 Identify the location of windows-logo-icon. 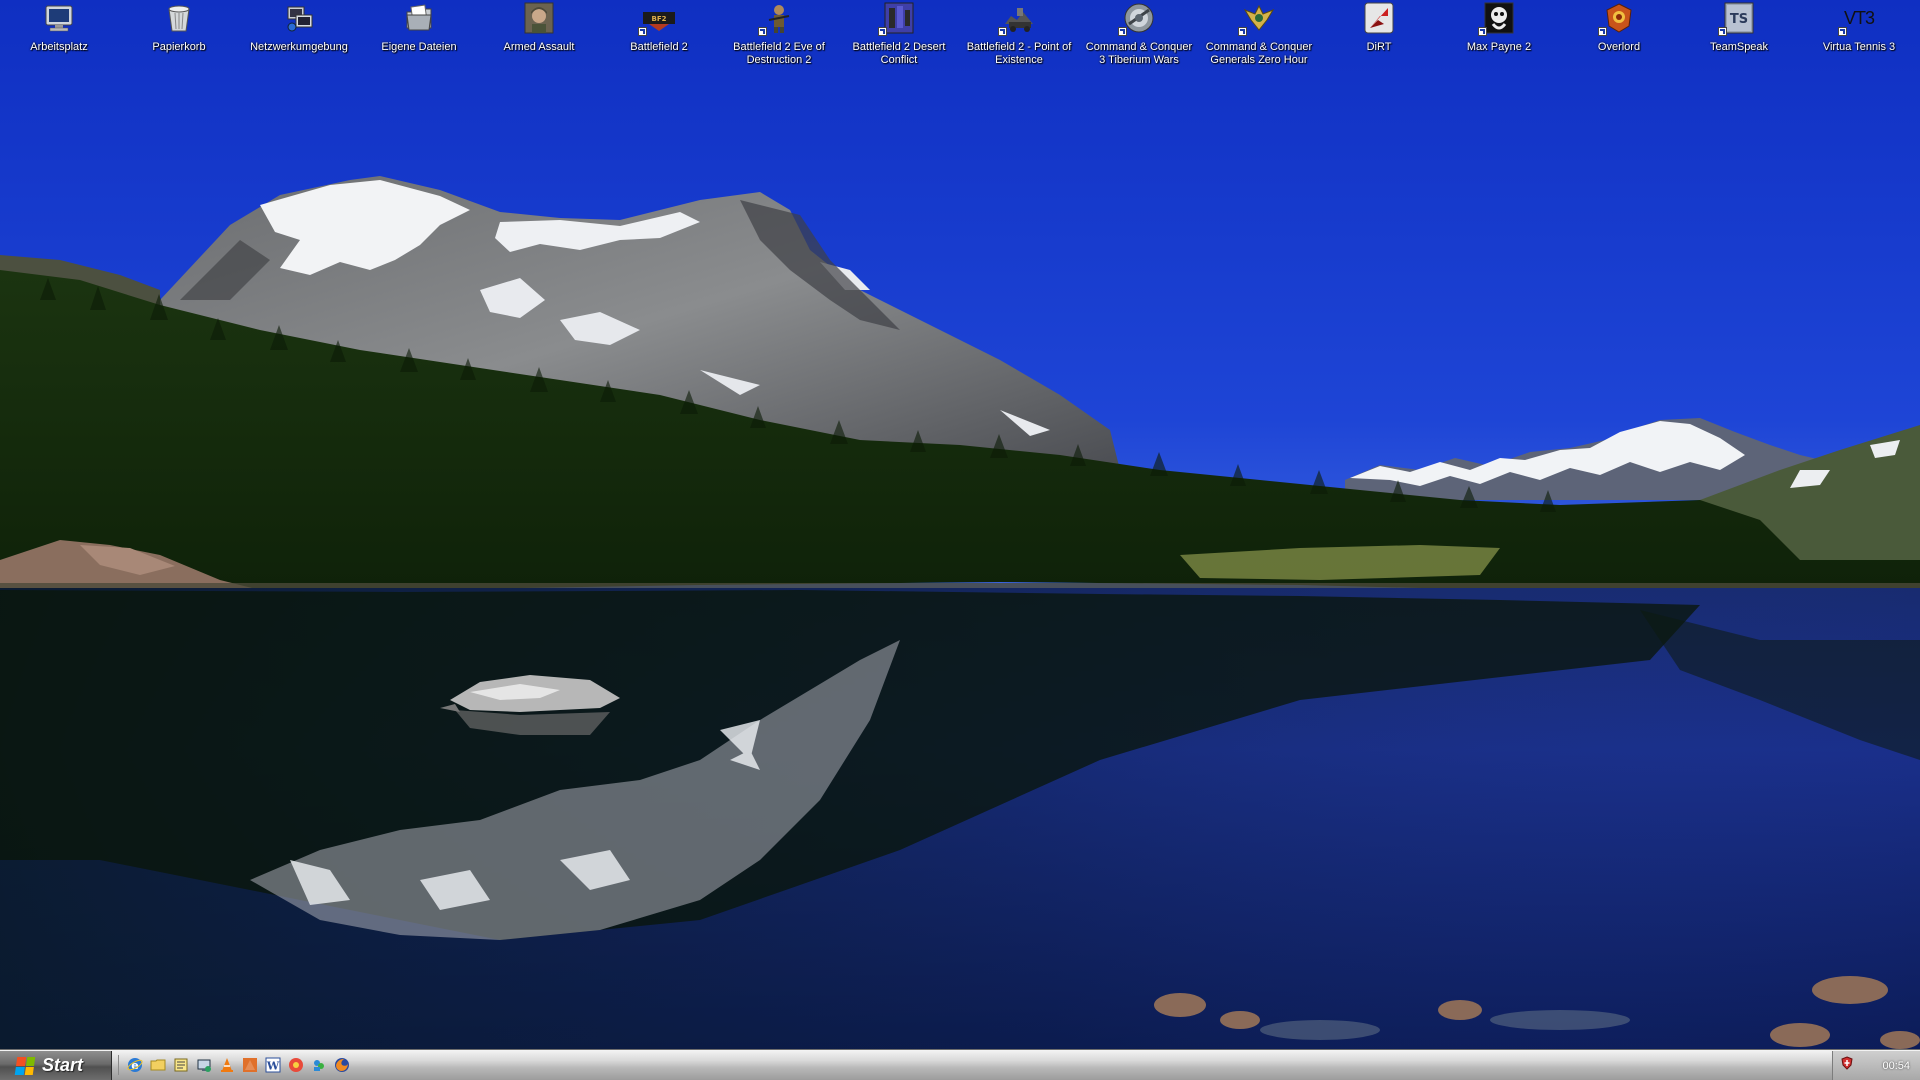
(25, 1065).